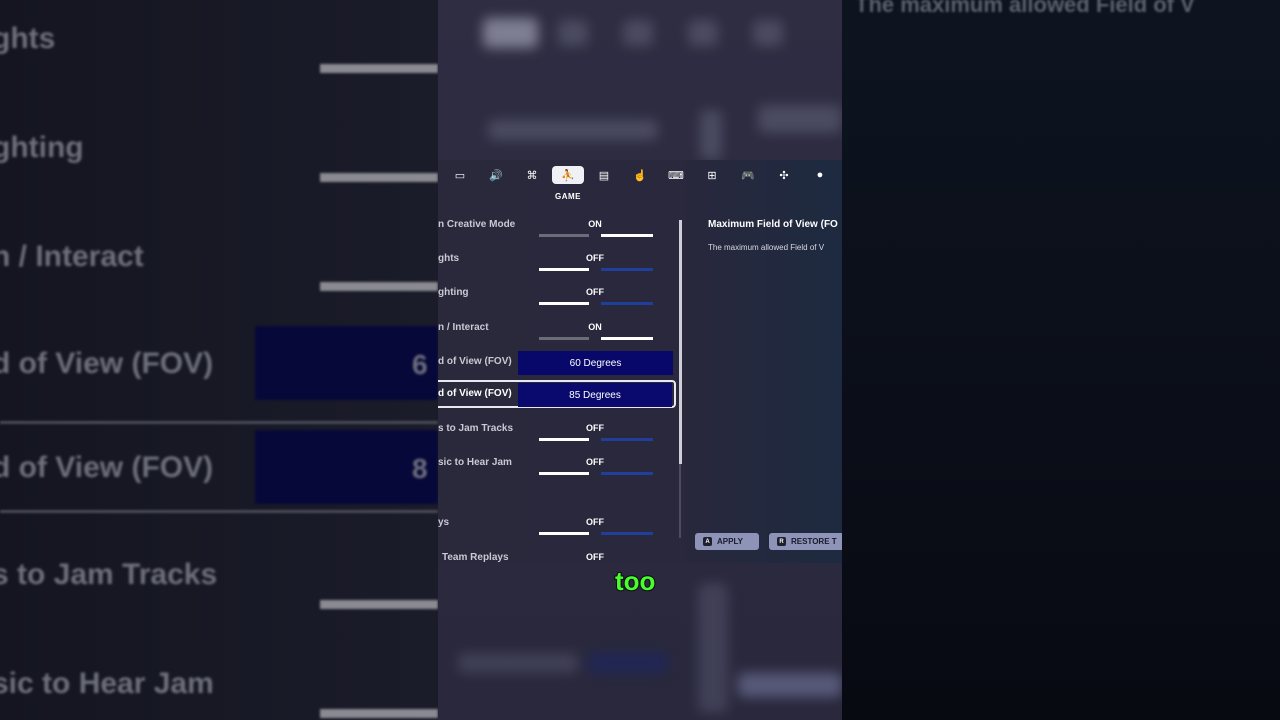 The width and height of the screenshot is (1280, 720). I want to click on fov-value-field: 60 Degrees, so click(595, 363).